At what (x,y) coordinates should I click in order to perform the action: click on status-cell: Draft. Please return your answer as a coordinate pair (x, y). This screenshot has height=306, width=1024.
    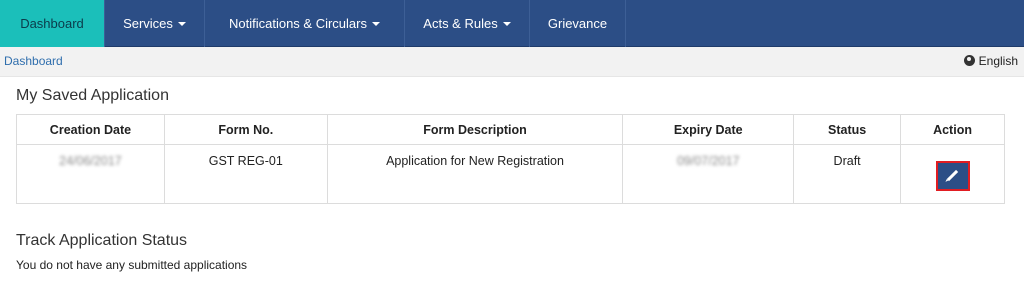
    Looking at the image, I should click on (847, 174).